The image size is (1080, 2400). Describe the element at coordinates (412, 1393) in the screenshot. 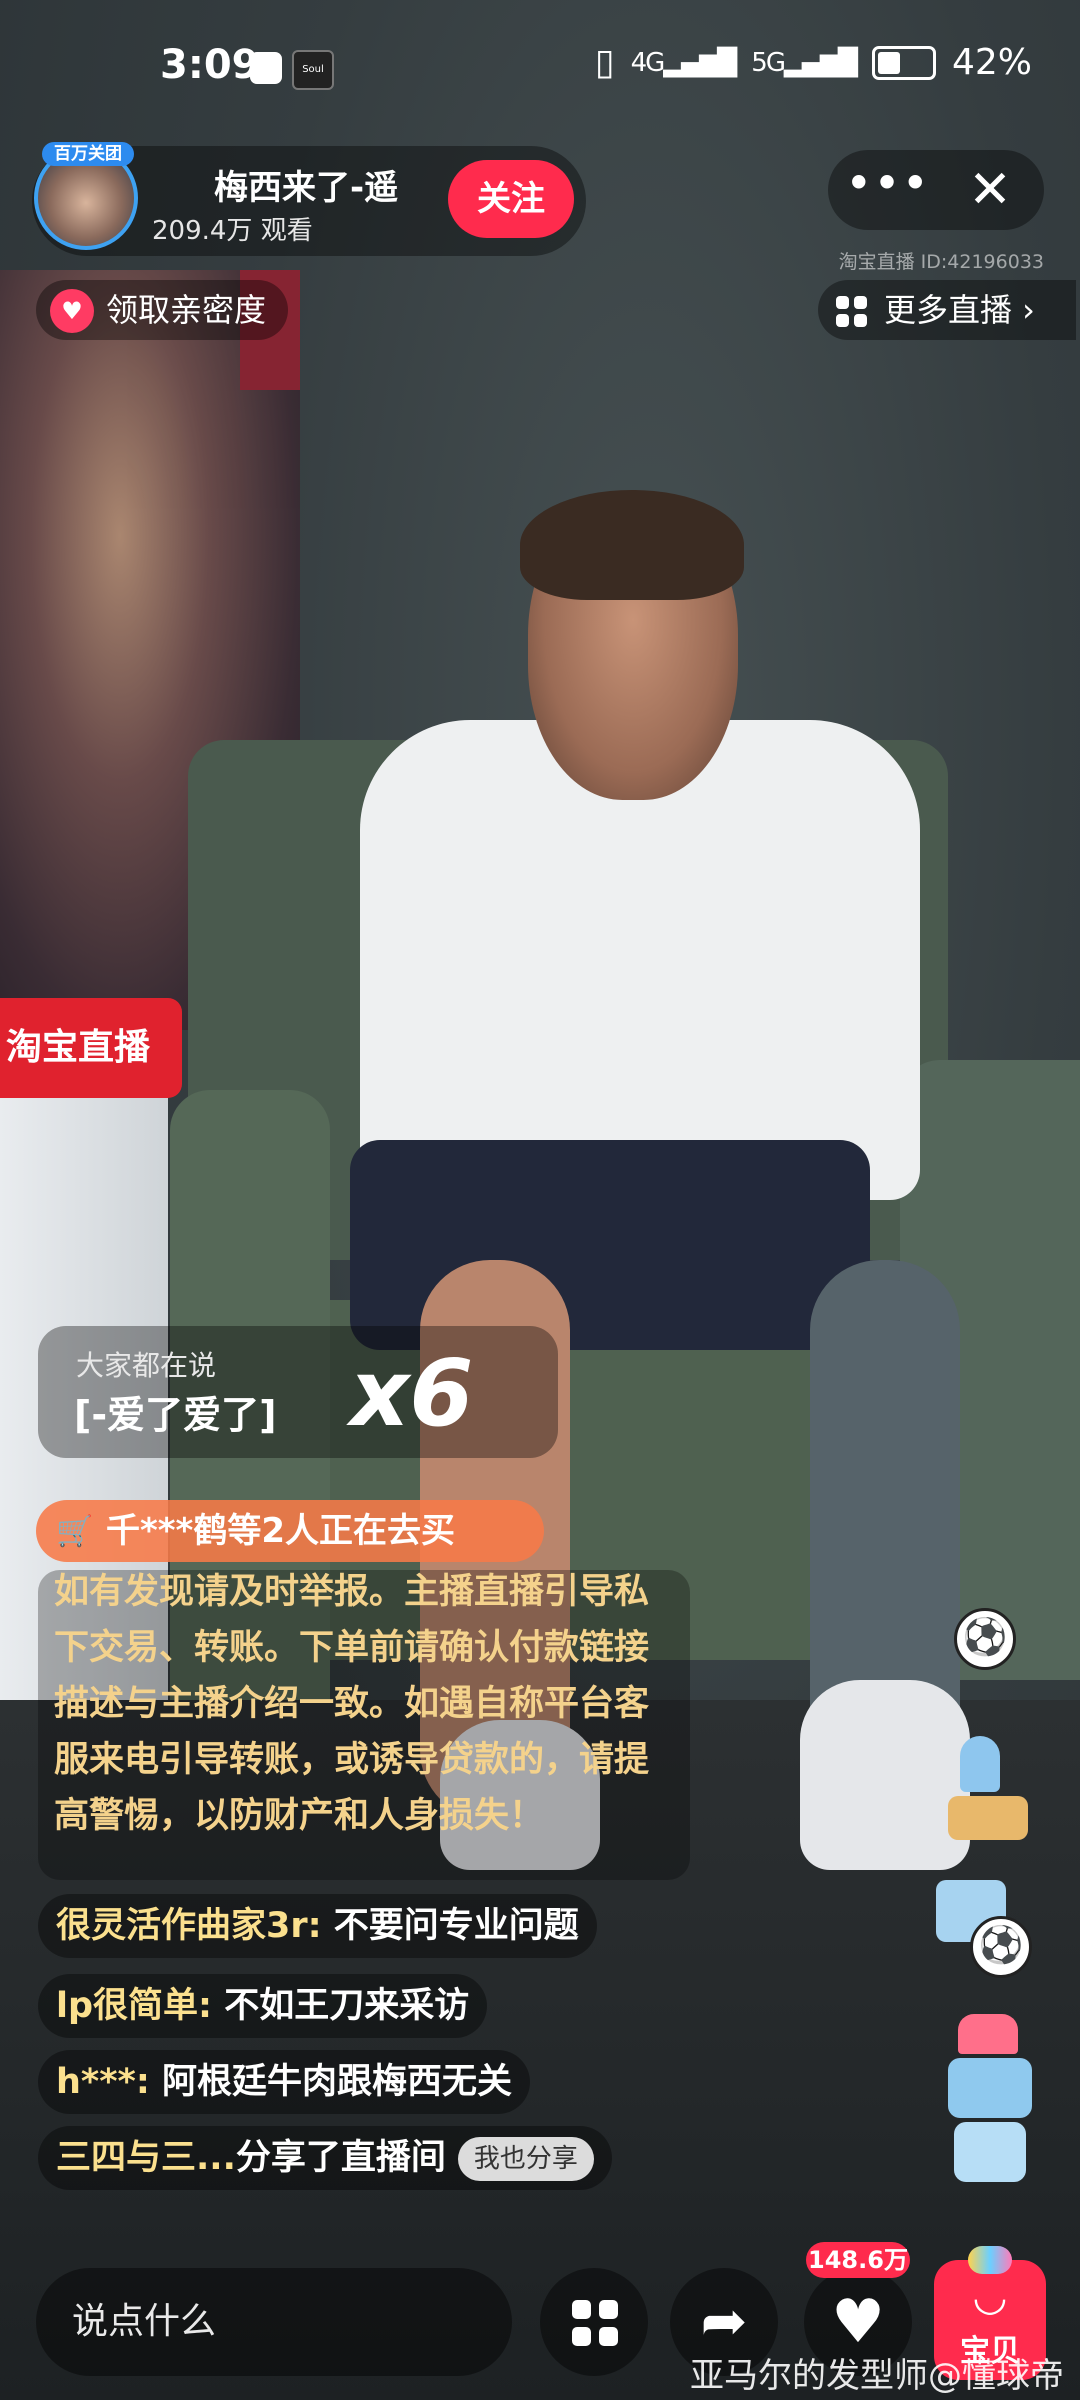

I see `hot-comment-count: x6` at that location.